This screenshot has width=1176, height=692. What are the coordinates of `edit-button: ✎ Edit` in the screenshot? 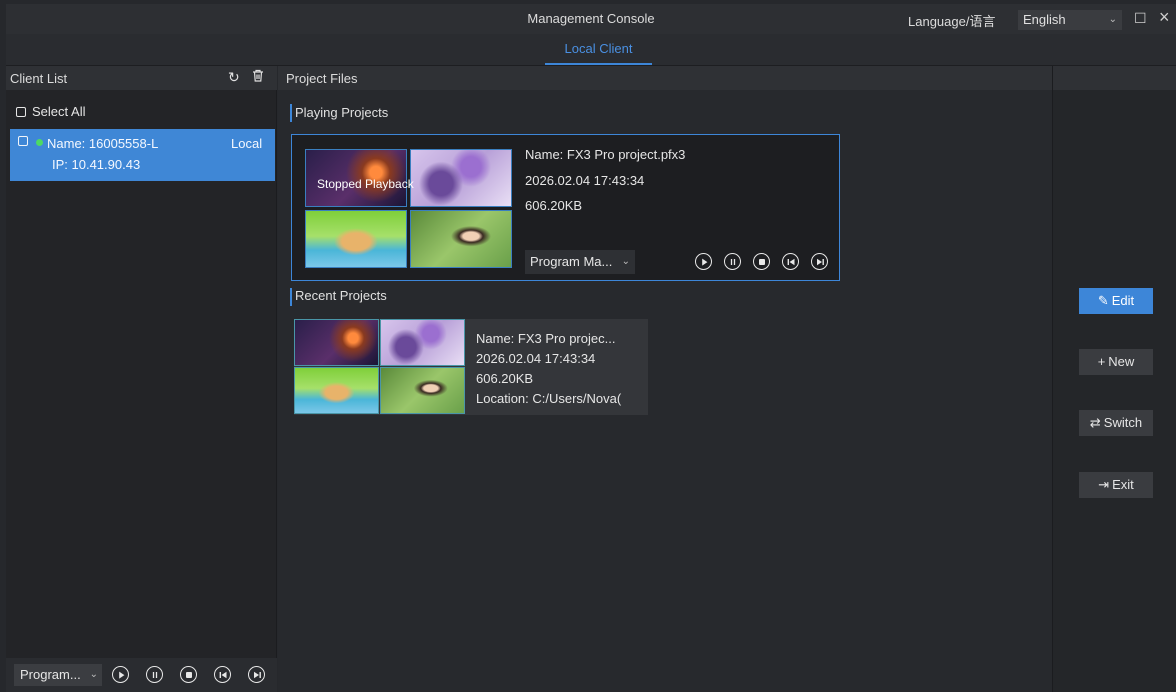 It's located at (1116, 301).